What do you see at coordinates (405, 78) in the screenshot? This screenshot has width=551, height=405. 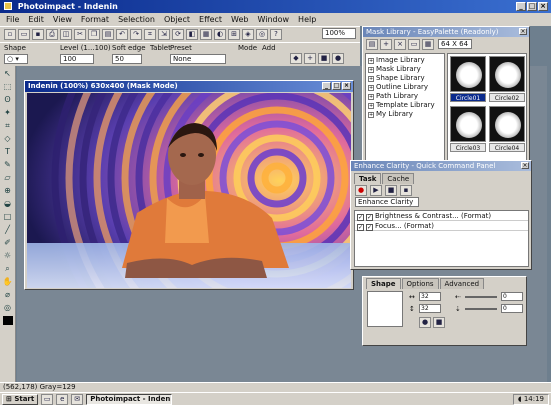 I see `tree-item: + Shape Library` at bounding box center [405, 78].